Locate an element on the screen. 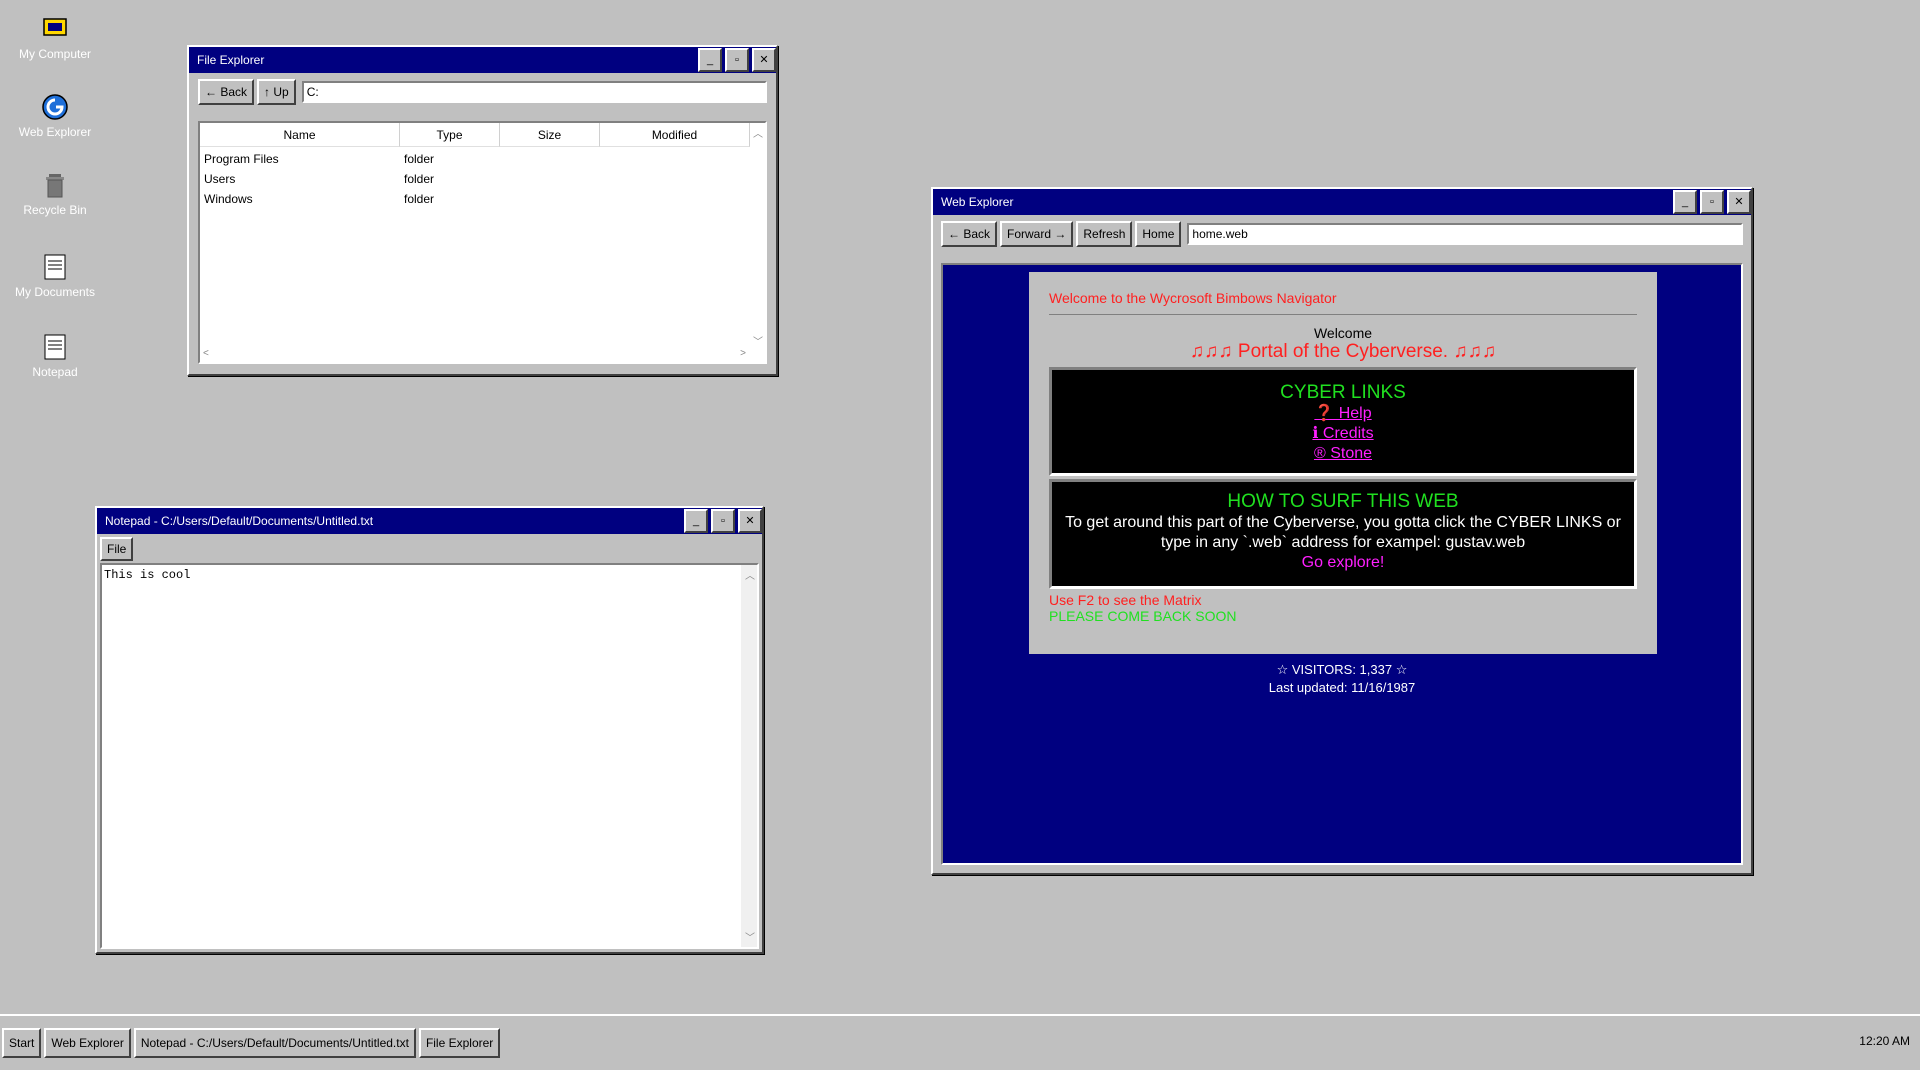  portal-title: ♫♫♫ Portal of the Cyberverse. ♫♫♫ is located at coordinates (1343, 351).